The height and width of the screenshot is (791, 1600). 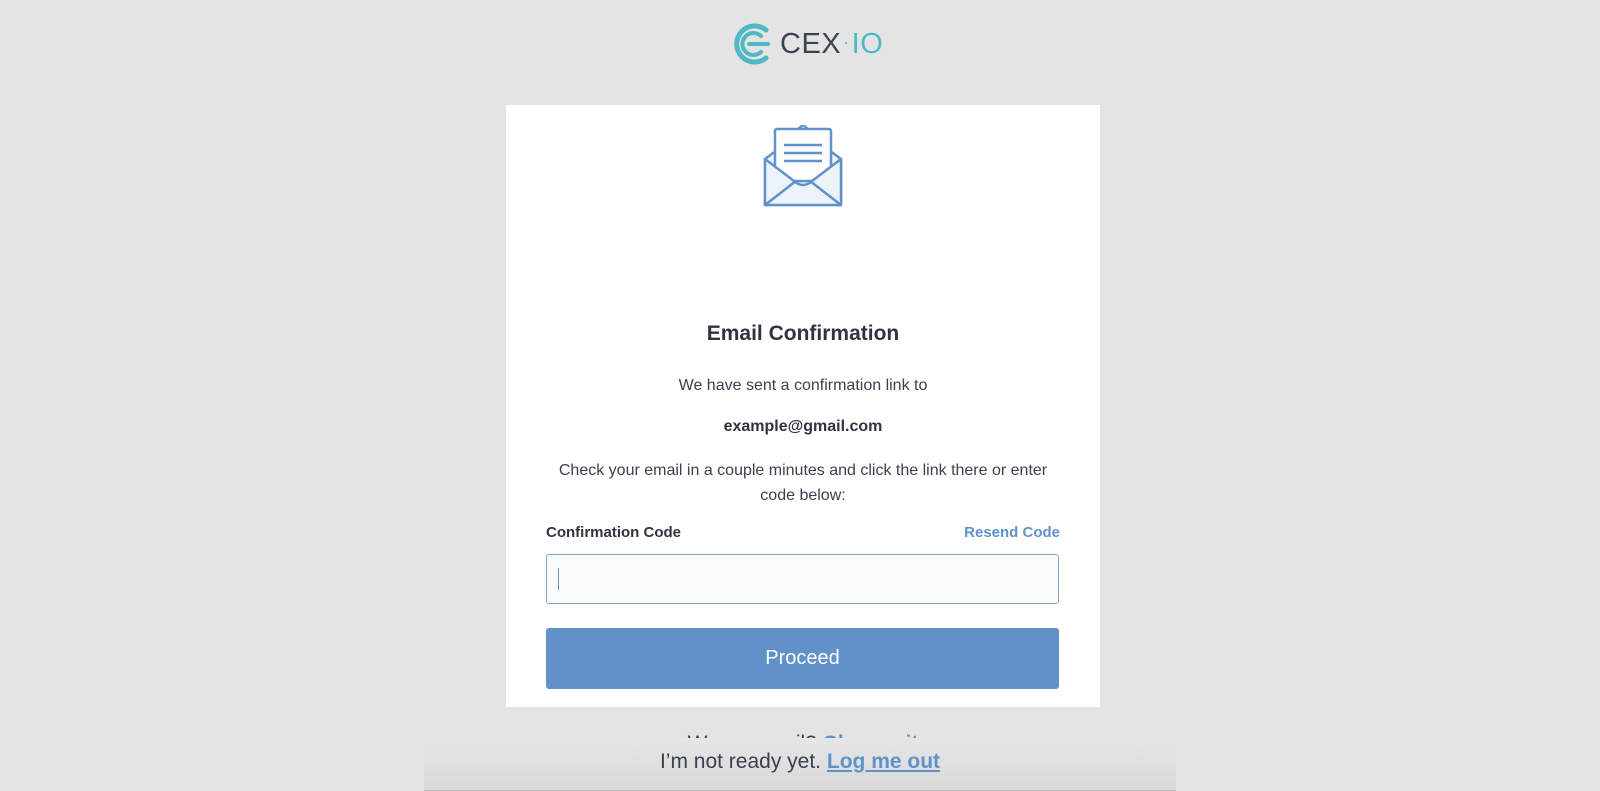 What do you see at coordinates (811, 43) in the screenshot?
I see `logo-text: CEX` at bounding box center [811, 43].